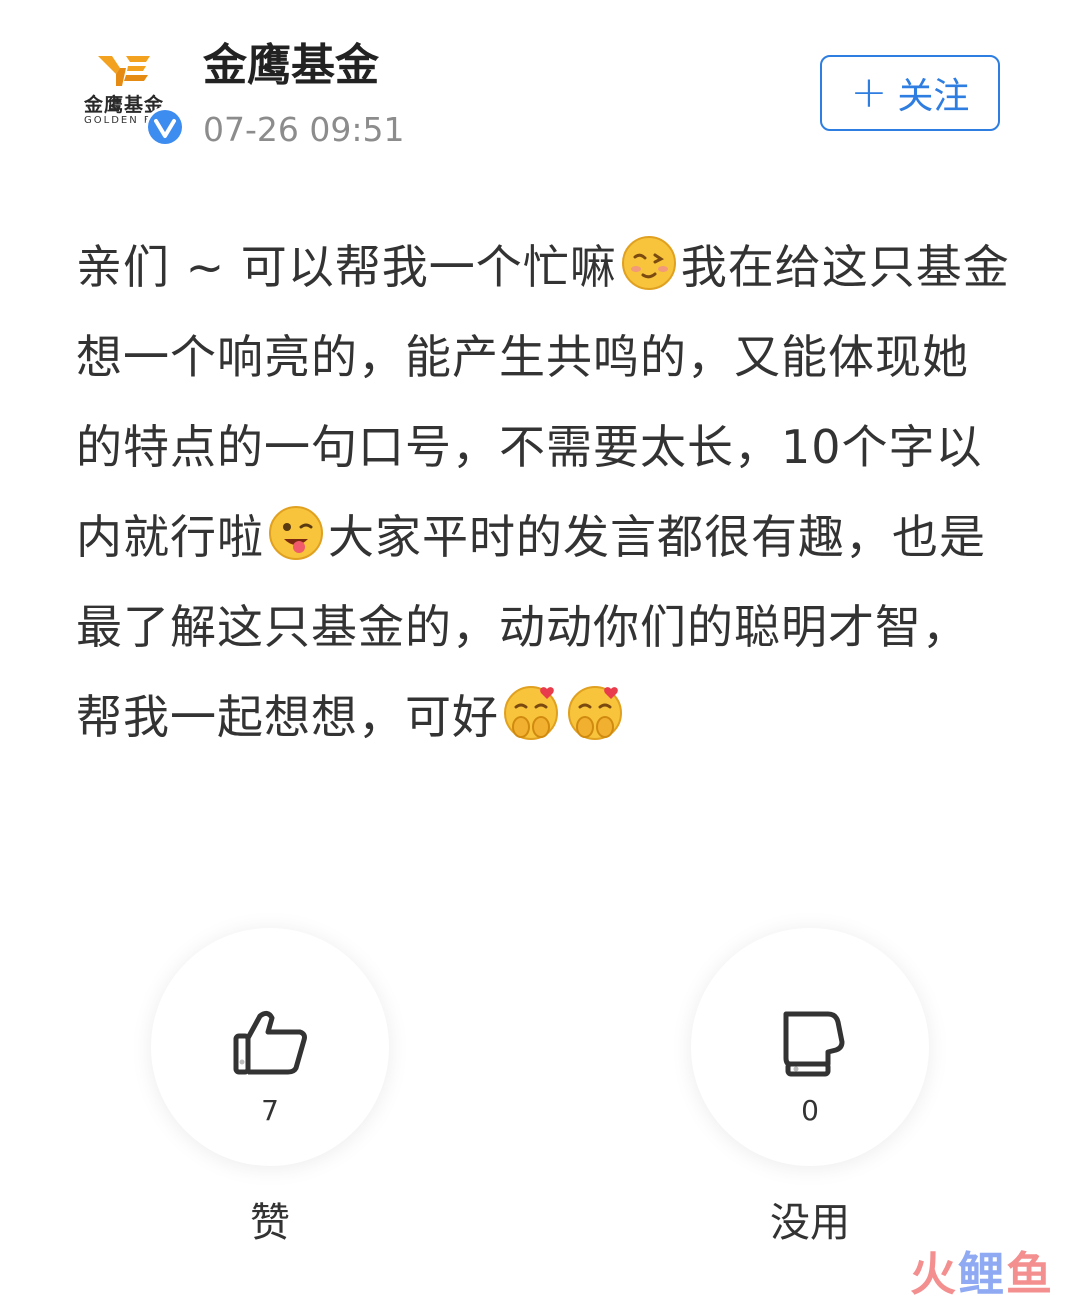  I want to click on post-header: 金鹰基金 GOLDEN EAGLE 金鹰基金 07-26 09:51 + 关注, so click(540, 90).